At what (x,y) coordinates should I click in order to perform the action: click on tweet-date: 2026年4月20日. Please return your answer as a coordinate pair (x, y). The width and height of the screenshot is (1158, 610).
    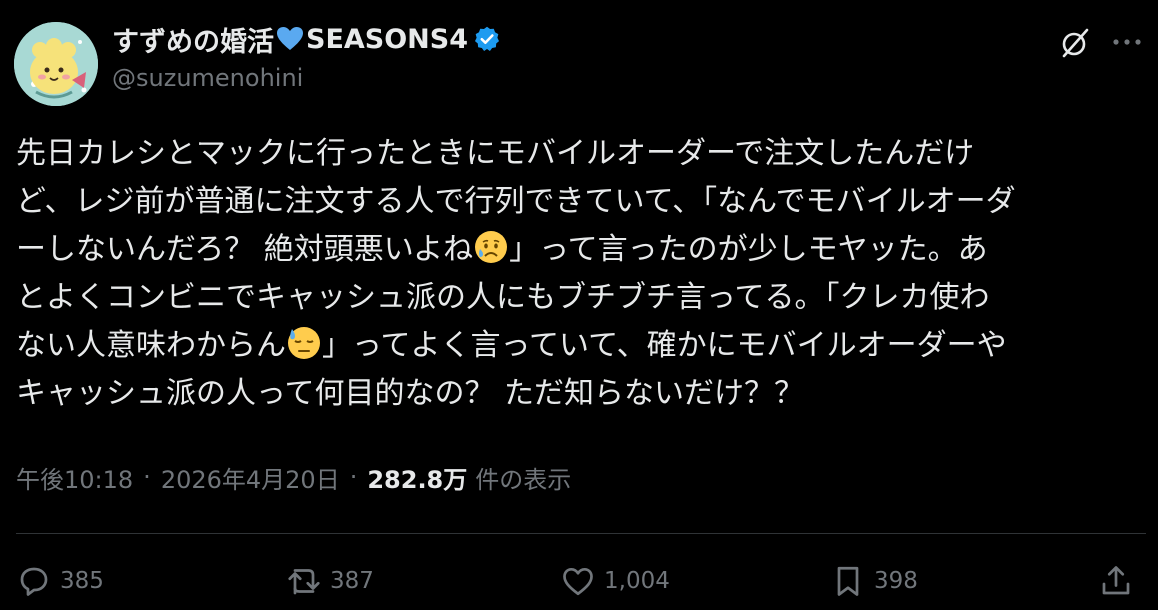
    Looking at the image, I should click on (250, 477).